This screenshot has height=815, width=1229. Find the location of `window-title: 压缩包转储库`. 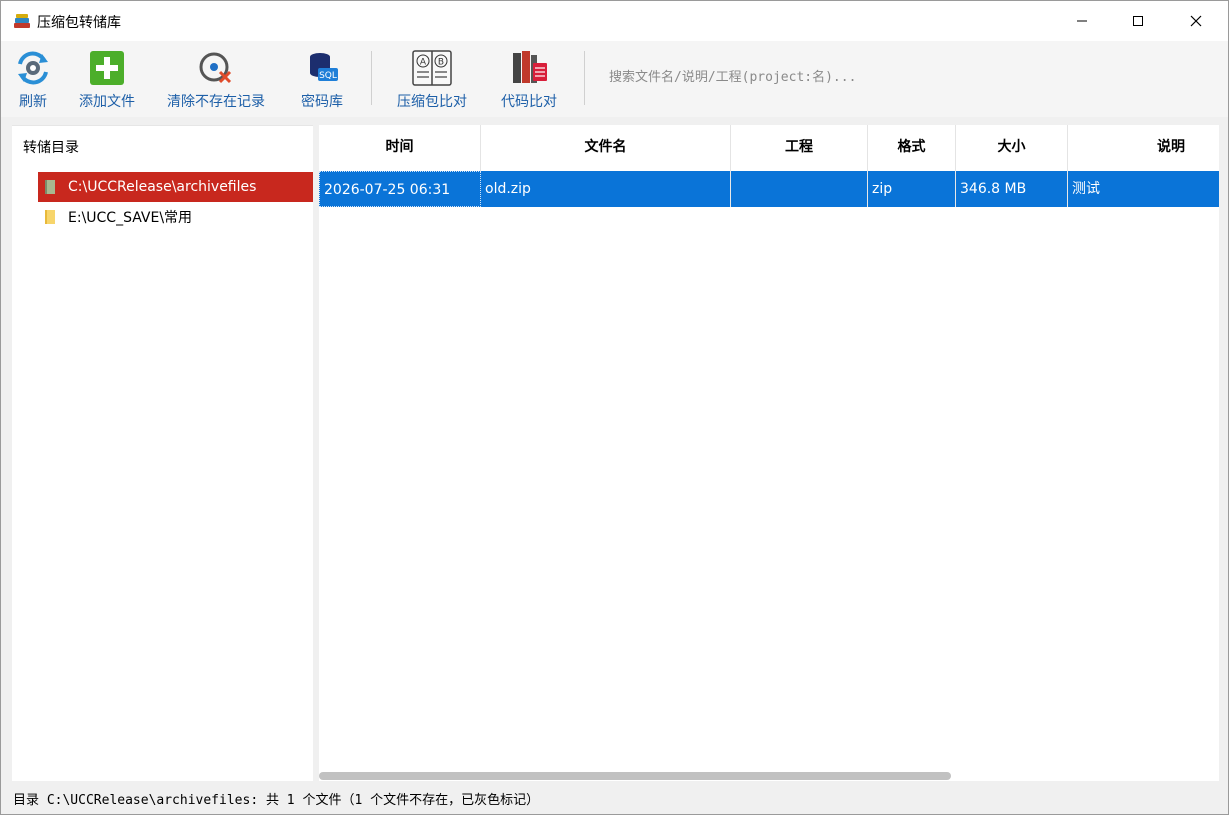

window-title: 压缩包转储库 is located at coordinates (79, 23).